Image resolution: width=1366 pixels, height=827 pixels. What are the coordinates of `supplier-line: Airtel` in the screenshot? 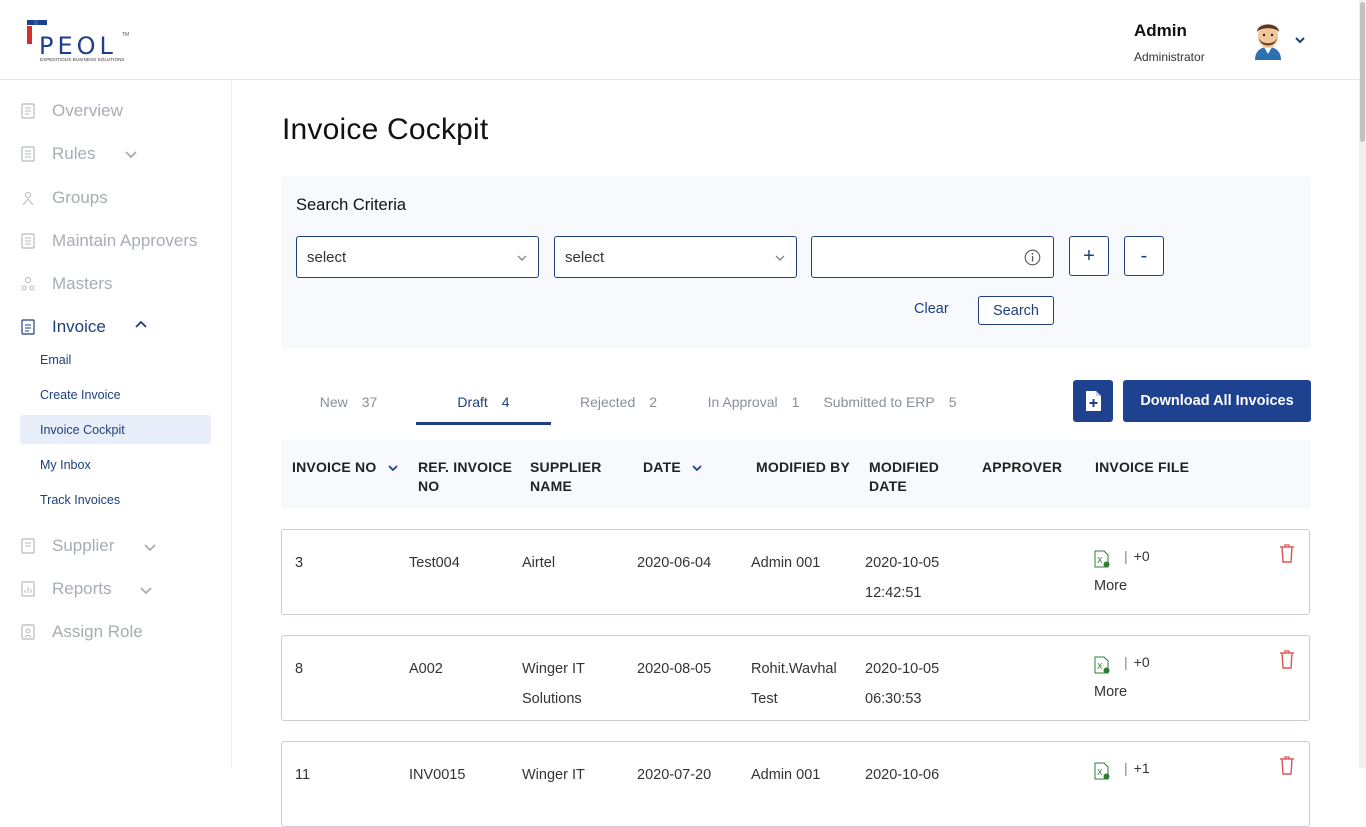 It's located at (539, 563).